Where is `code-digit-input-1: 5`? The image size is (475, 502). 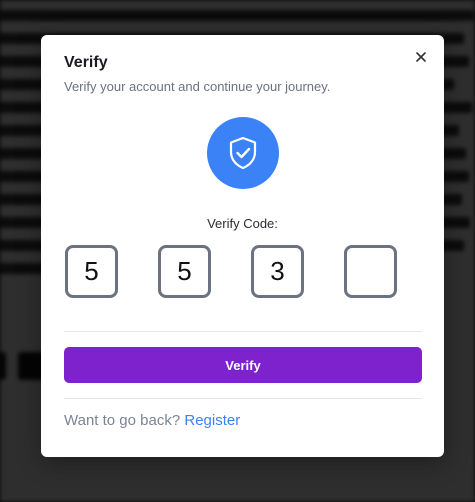
code-digit-input-1: 5 is located at coordinates (91, 271).